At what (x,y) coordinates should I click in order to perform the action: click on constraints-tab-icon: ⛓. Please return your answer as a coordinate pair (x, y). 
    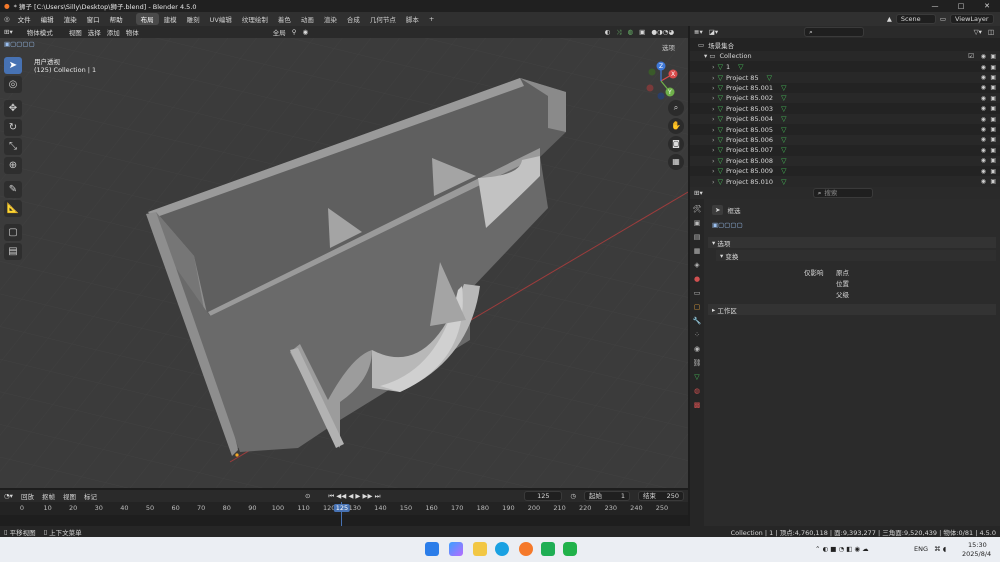
    Looking at the image, I should click on (697, 363).